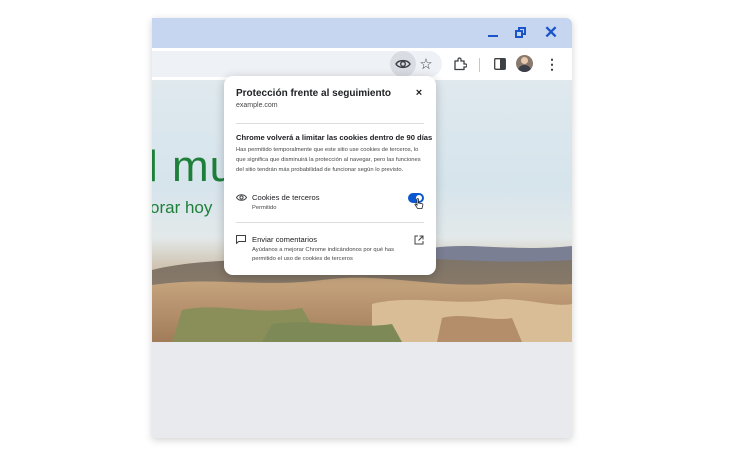  I want to click on more-menu-icon: ⋮, so click(552, 64).